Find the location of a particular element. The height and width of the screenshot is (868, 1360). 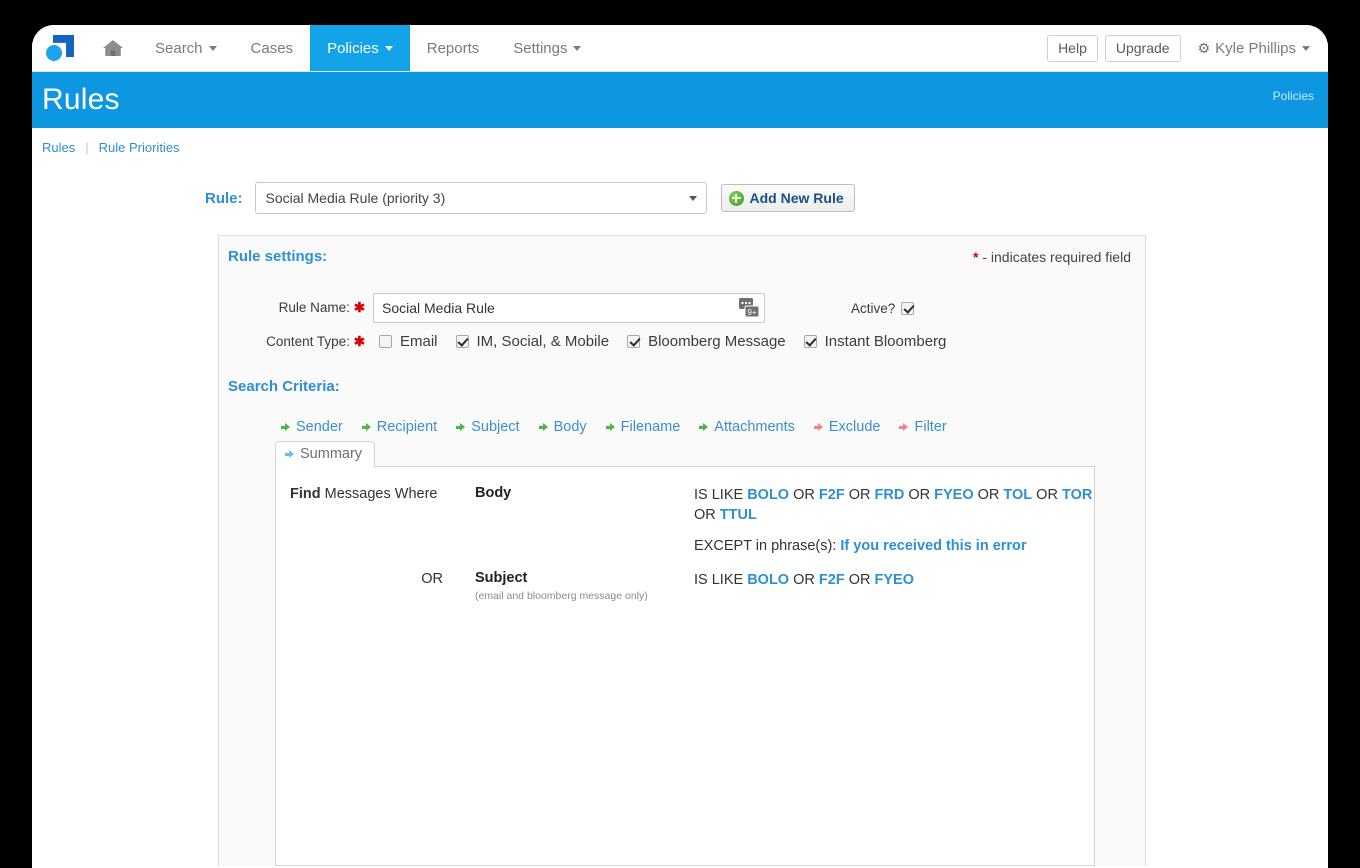

content-type-email: Email is located at coordinates (409, 341).